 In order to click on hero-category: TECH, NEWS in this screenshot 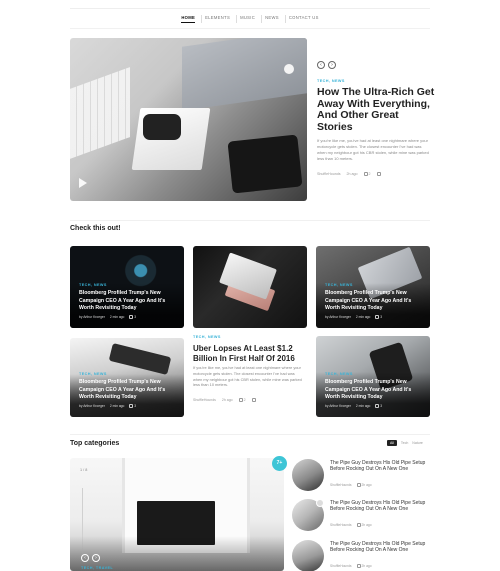, I will do `click(331, 81)`.